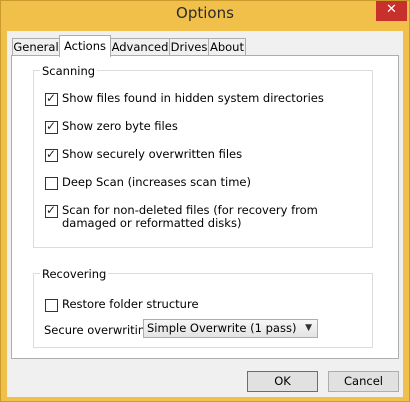 Image resolution: width=410 pixels, height=402 pixels. I want to click on deep-scan-label: Deep Scan (increases scan time), so click(156, 182).